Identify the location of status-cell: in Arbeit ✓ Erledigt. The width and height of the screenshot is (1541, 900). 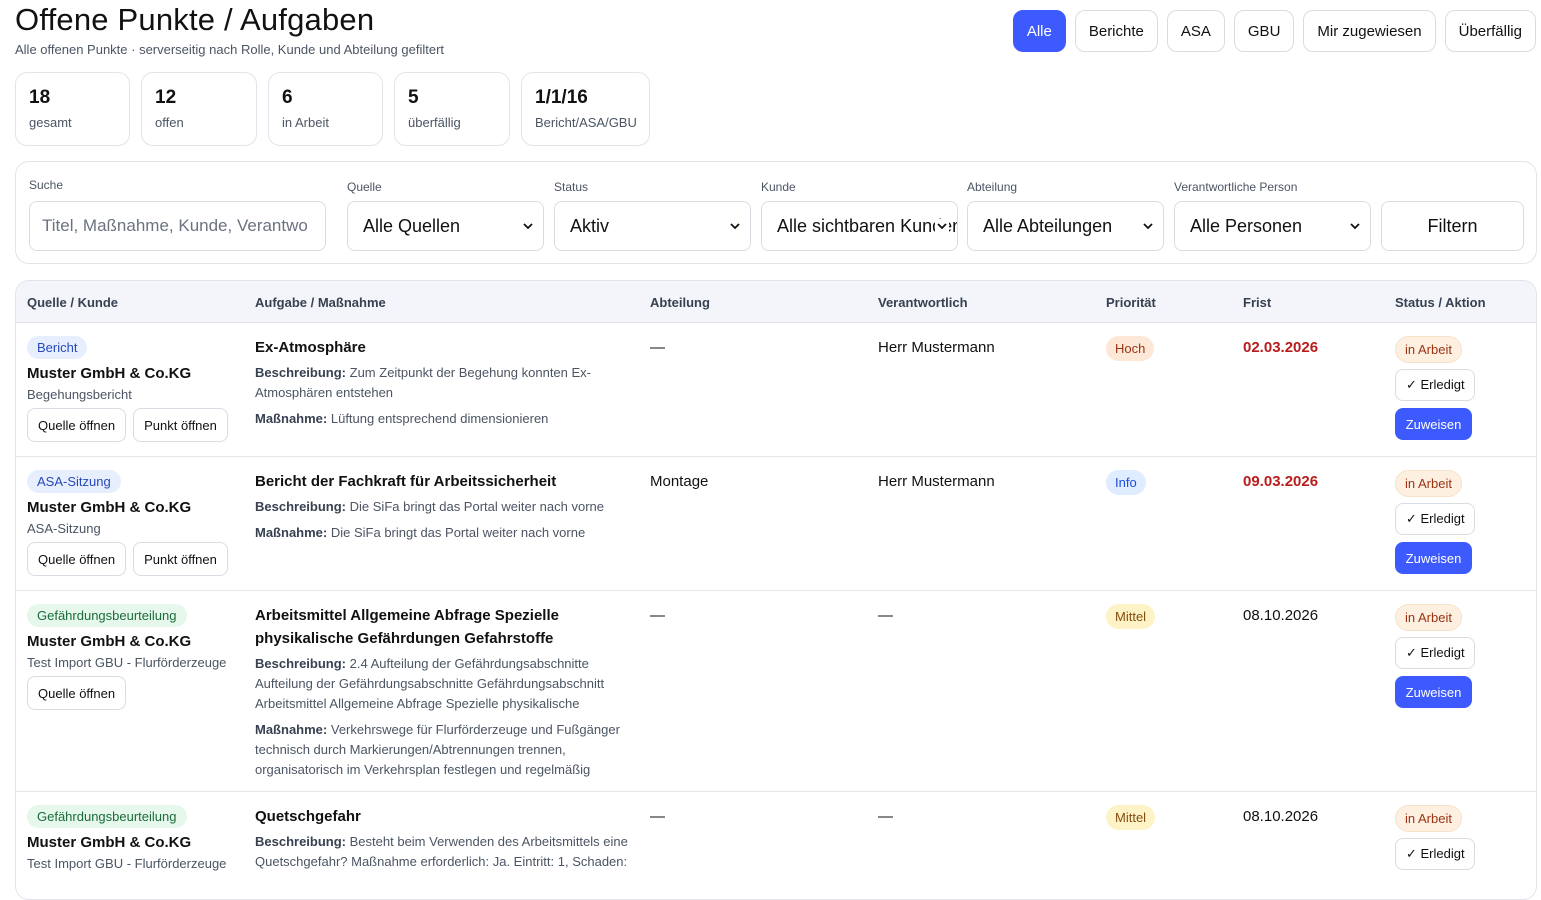
(1435, 837).